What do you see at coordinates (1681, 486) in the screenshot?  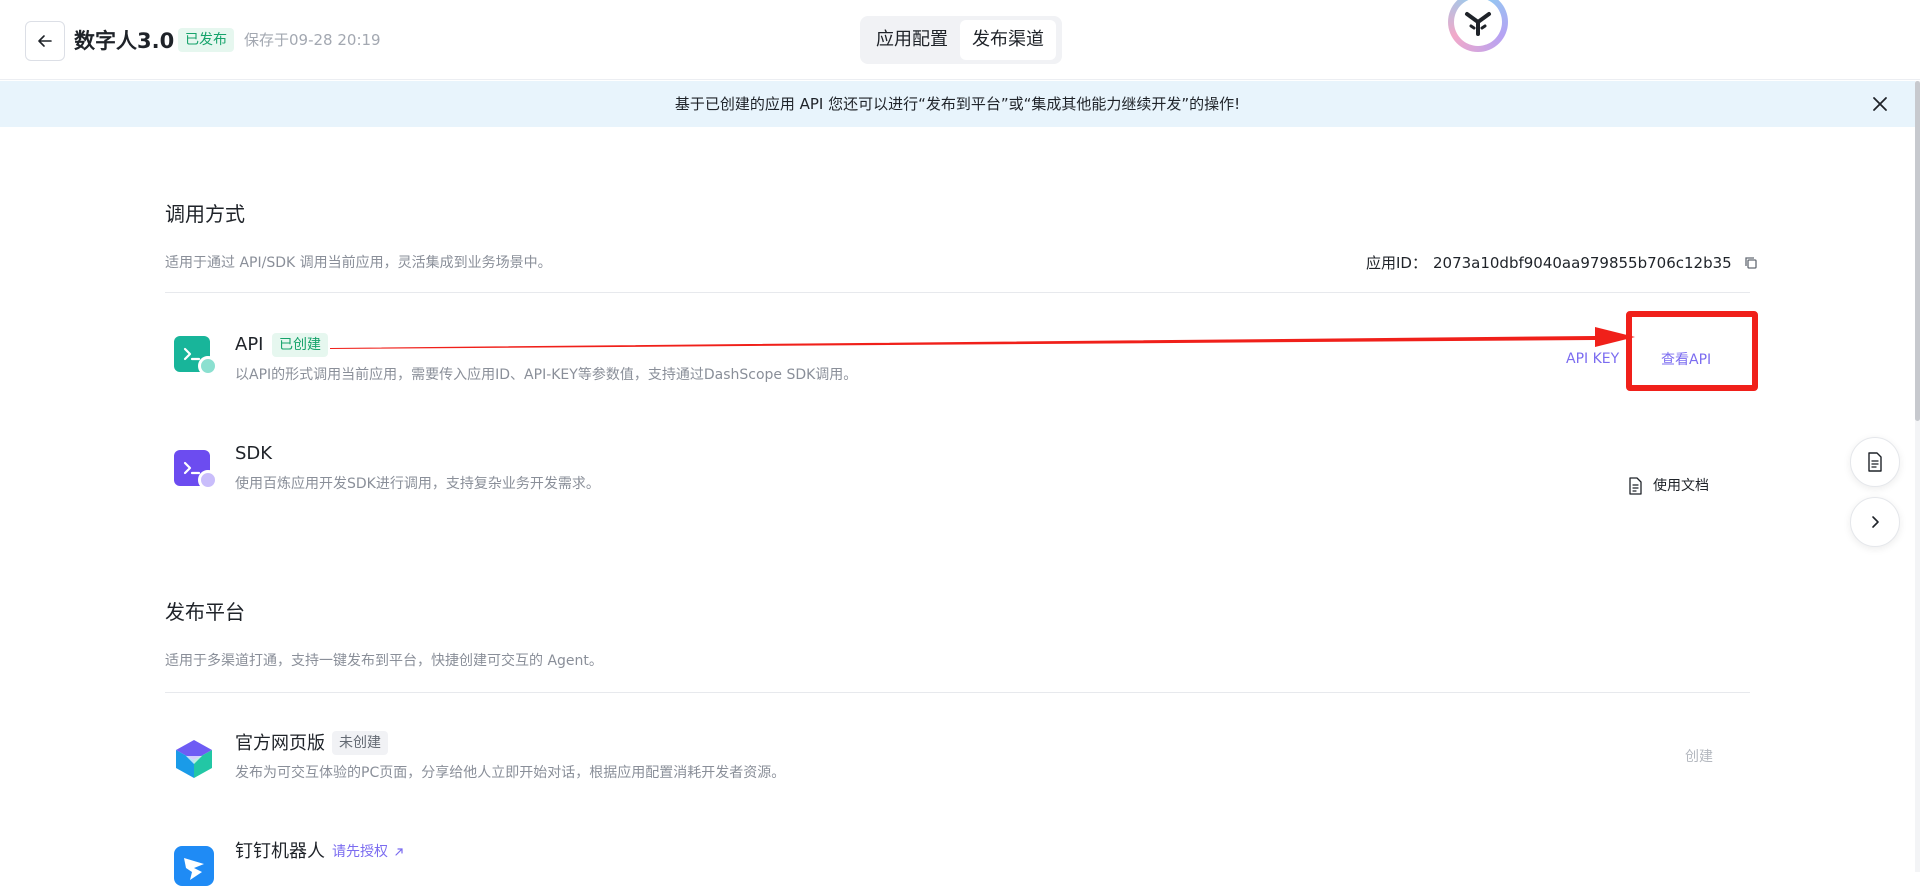 I see `sdk-docs-label: 使用文档` at bounding box center [1681, 486].